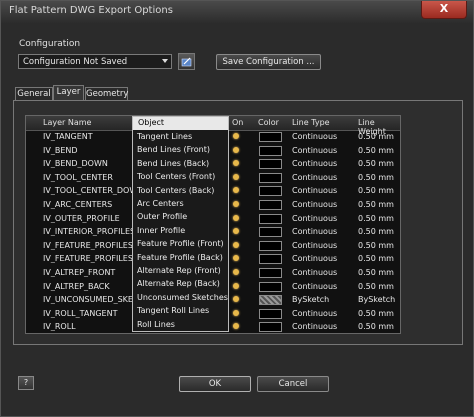 This screenshot has width=474, height=417. I want to click on configuration-select-value: Configuration Not Saved, so click(75, 62).